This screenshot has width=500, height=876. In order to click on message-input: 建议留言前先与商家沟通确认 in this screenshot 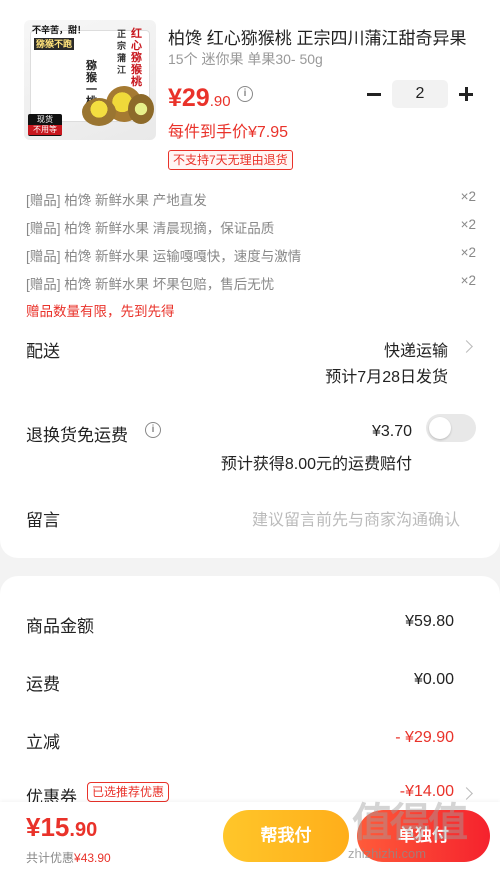, I will do `click(356, 518)`.